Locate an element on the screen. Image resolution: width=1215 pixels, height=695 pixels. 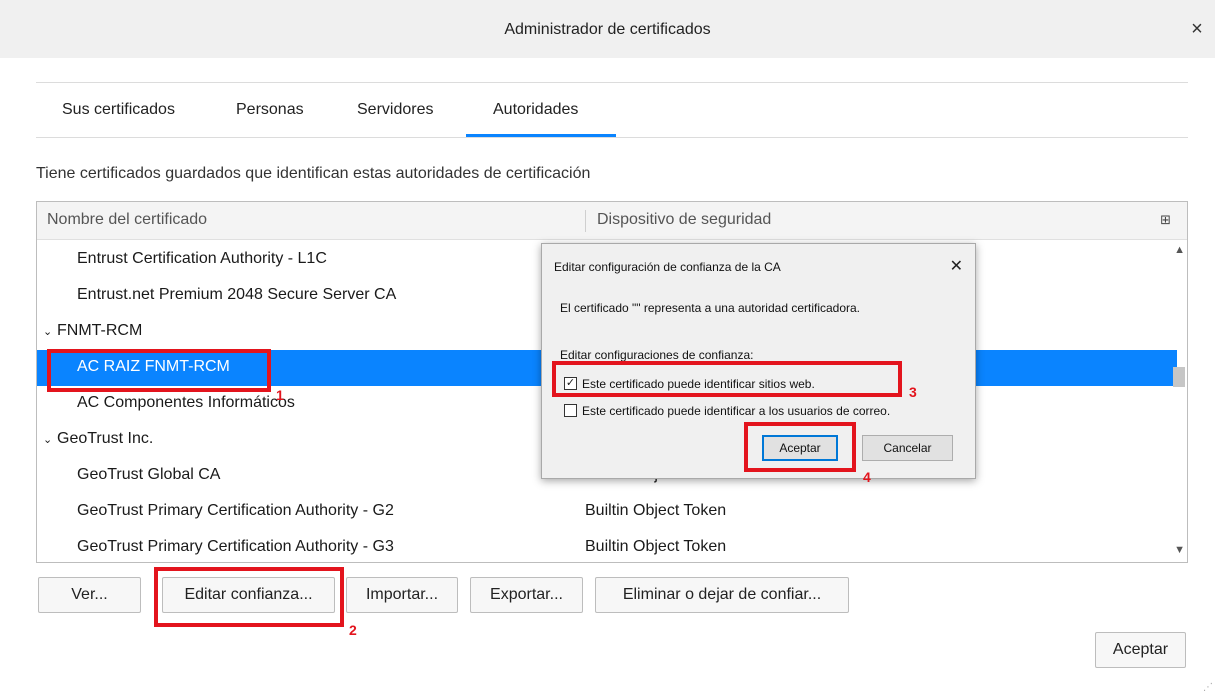
column-picker-icon: ⊞ is located at coordinates (1165, 220).